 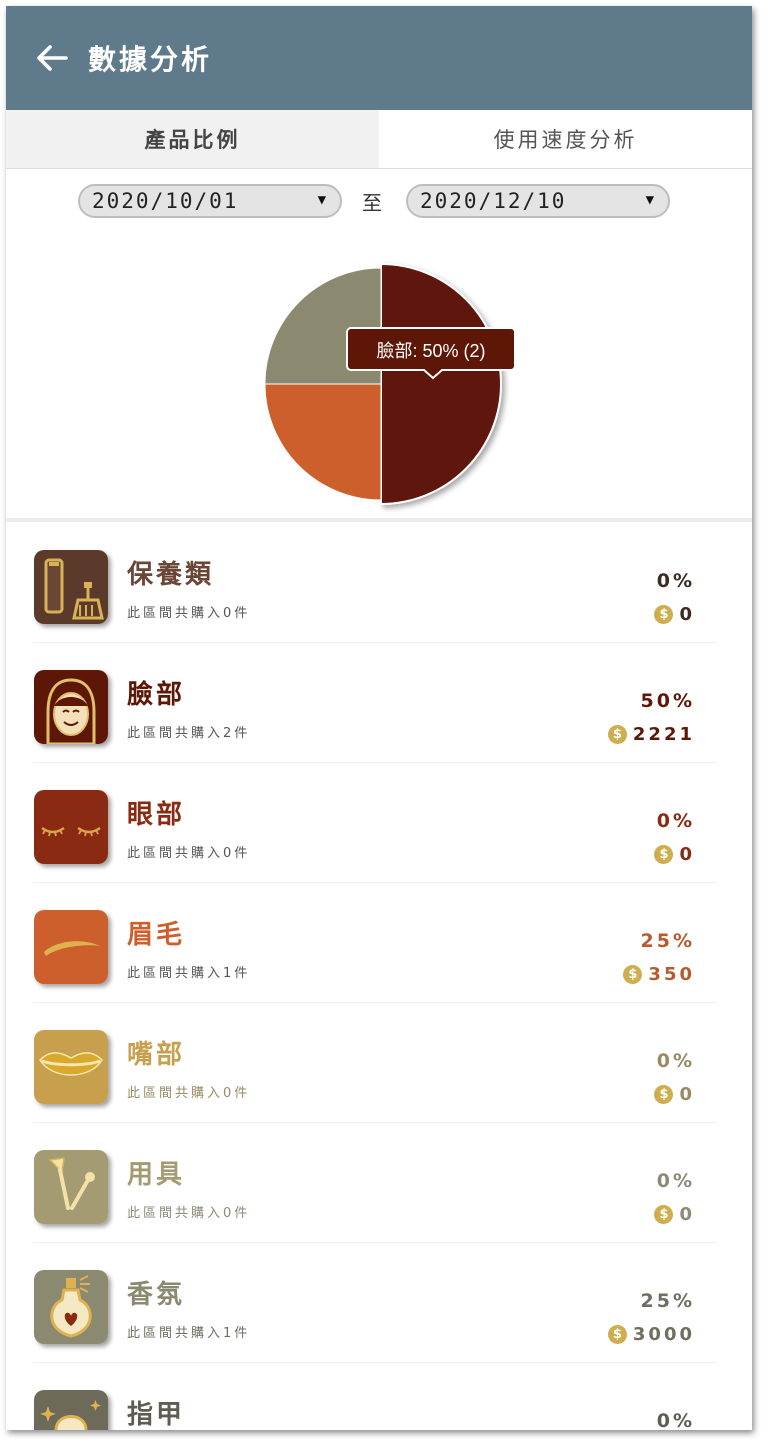 What do you see at coordinates (71, 1067) in the screenshot?
I see `lips-icon` at bounding box center [71, 1067].